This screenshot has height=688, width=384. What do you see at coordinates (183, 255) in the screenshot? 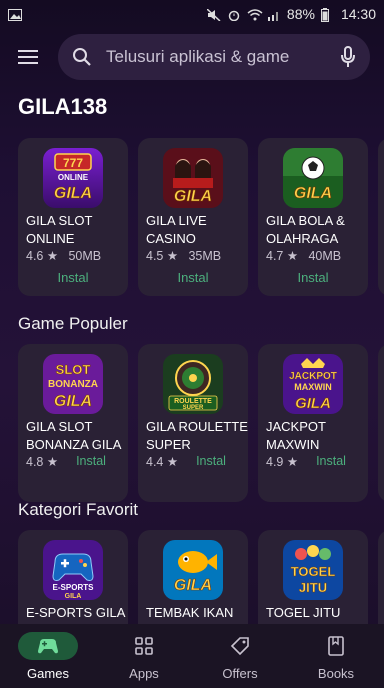
I see `app-meta: 4.5 ★ 35MB` at bounding box center [183, 255].